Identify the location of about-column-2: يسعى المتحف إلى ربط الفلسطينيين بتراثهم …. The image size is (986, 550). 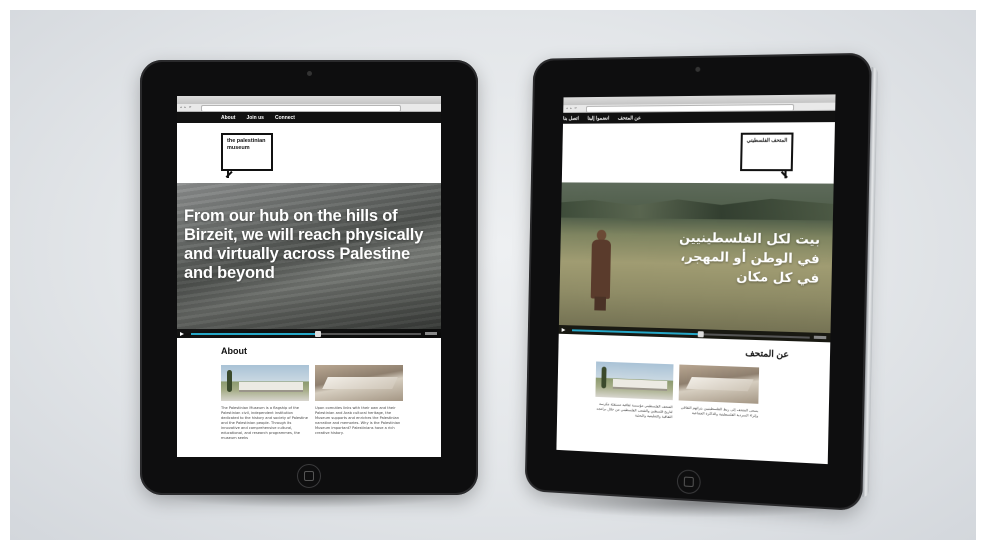
(719, 411).